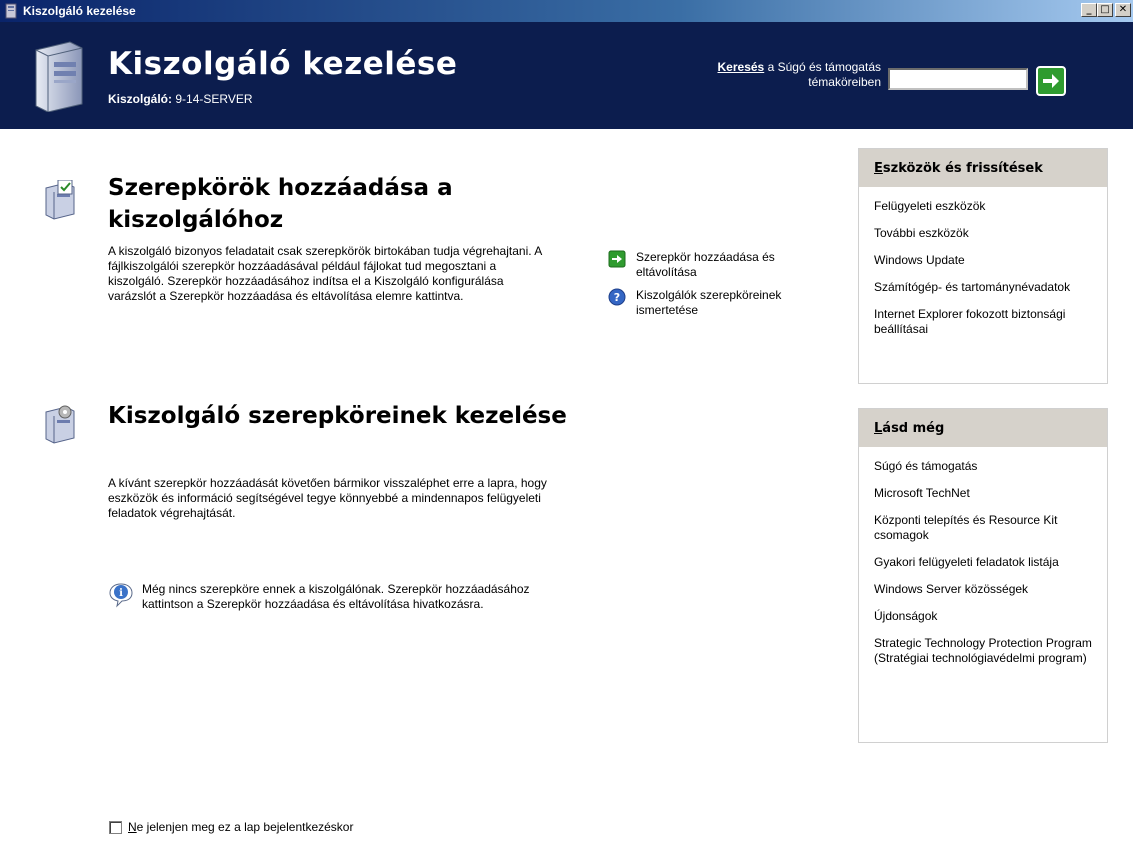 This screenshot has height=853, width=1133. I want to click on manage-roles-title: Kiszolgáló szerepköreinek kezelése, so click(337, 416).